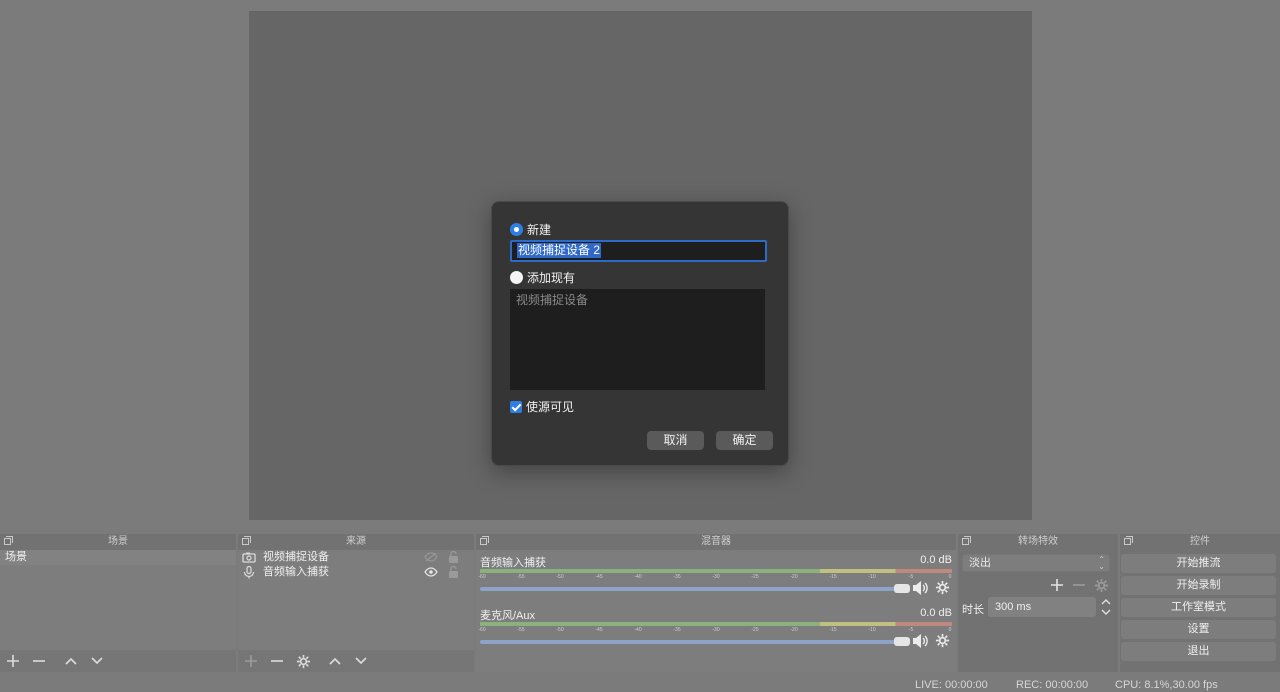 This screenshot has width=1280, height=692. Describe the element at coordinates (39, 661) in the screenshot. I see `remove-scene-button` at that location.